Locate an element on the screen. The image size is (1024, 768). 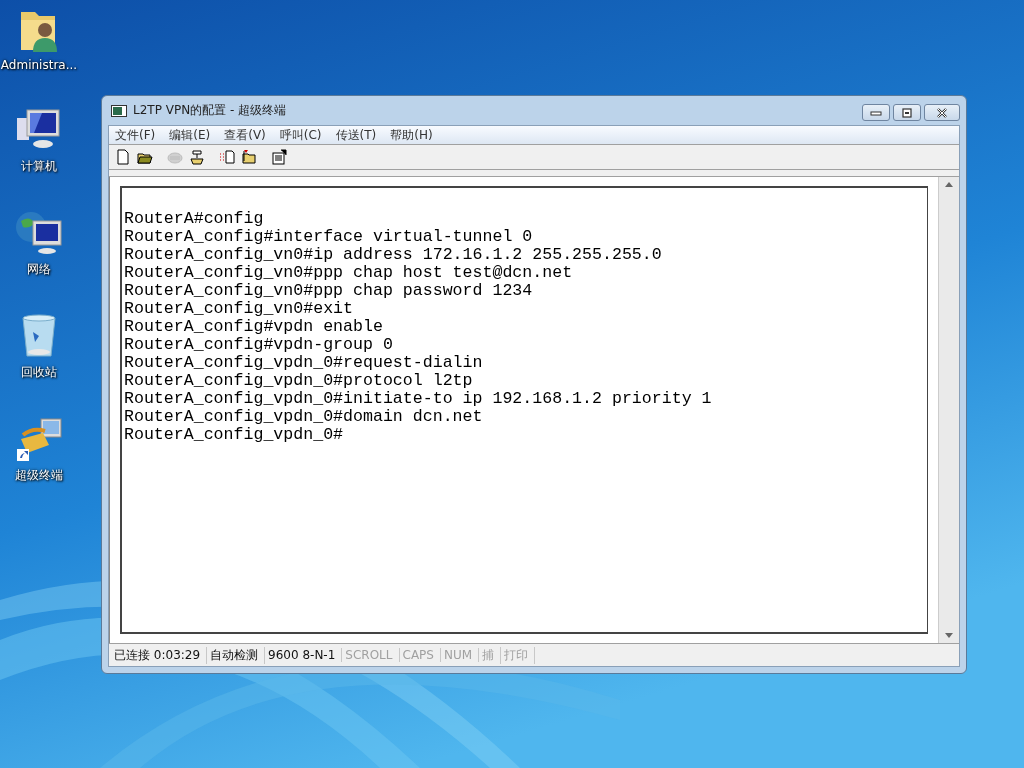
menu-item: 编辑(E) is located at coordinates (193, 135).